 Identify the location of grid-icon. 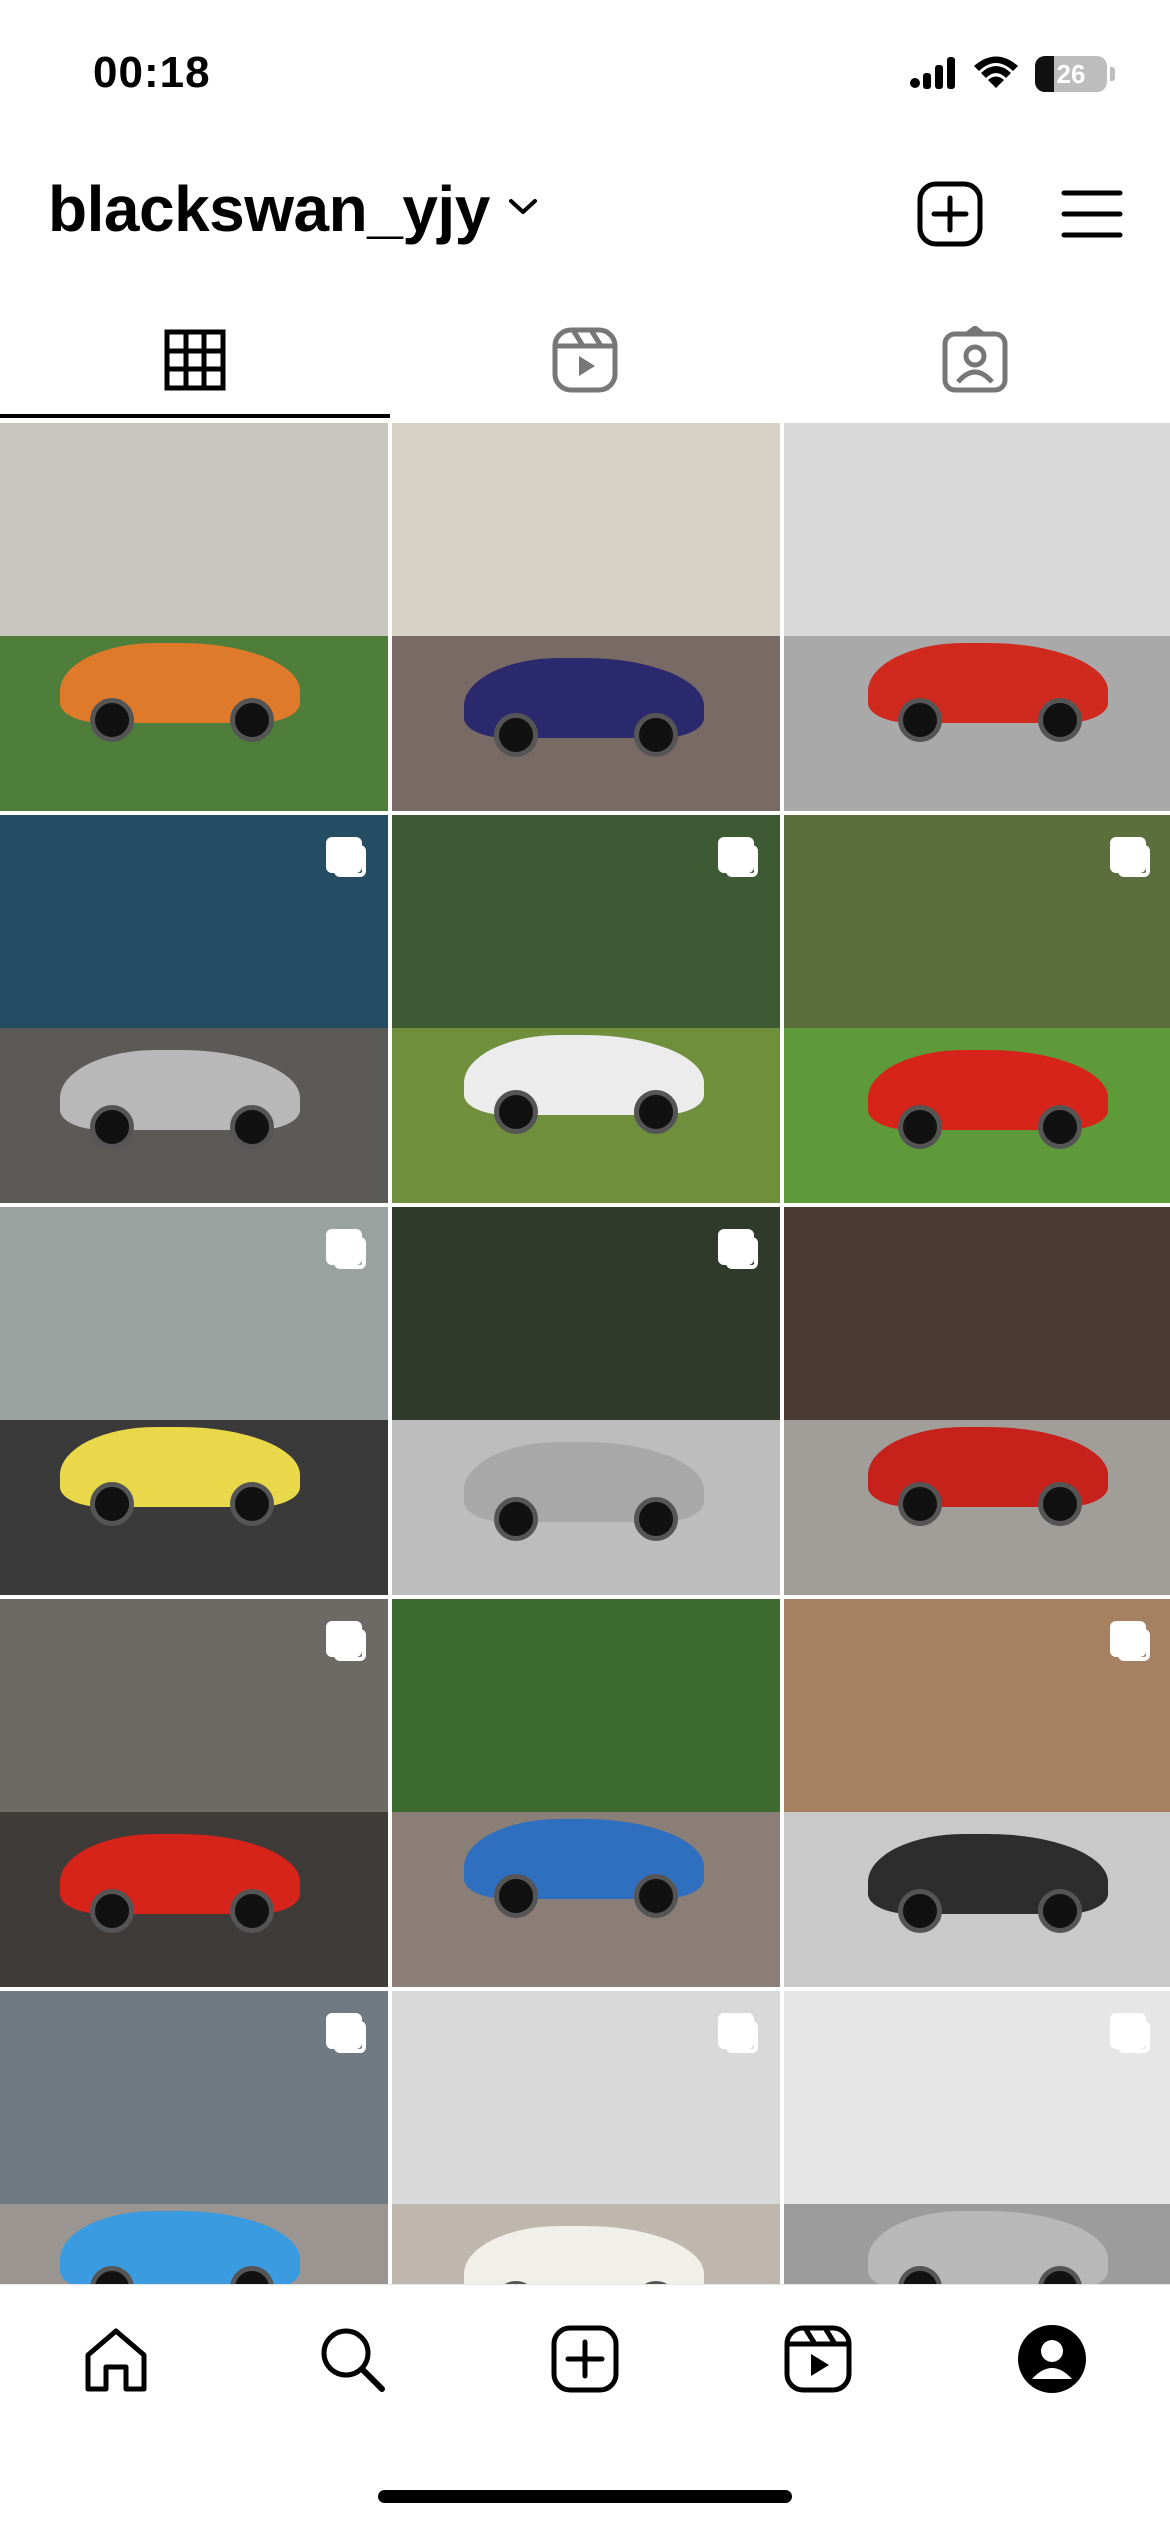
(195, 362).